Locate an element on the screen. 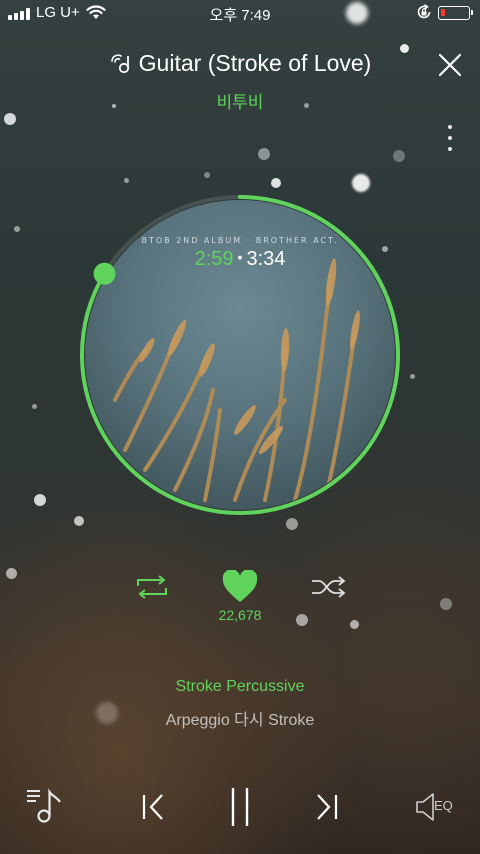  song-title: Guitar (Stroke of Love) is located at coordinates (240, 63).